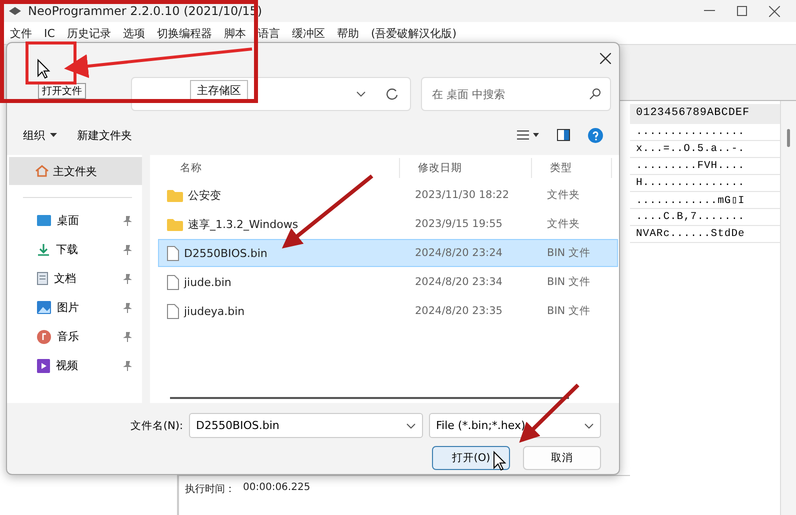  Describe the element at coordinates (388, 253) in the screenshot. I see `file-row: D2550BIOS.bin 2024/8/20 23:24 BIN 文件` at that location.